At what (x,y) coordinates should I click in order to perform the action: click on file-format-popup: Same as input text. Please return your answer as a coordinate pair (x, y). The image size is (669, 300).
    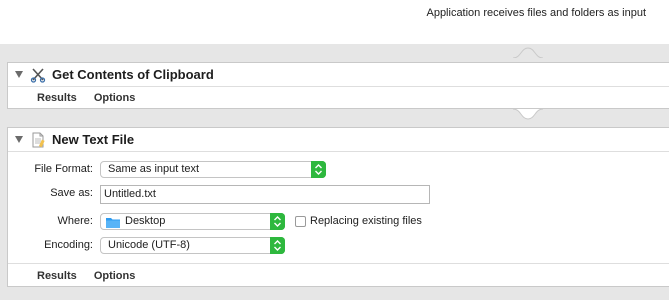
    Looking at the image, I should click on (213, 169).